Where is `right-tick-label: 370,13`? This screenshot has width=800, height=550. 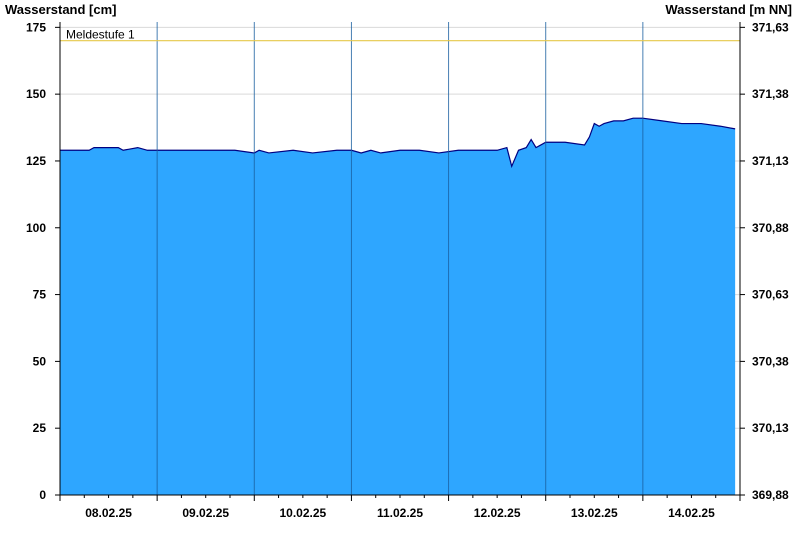
right-tick-label: 370,13 is located at coordinates (770, 428).